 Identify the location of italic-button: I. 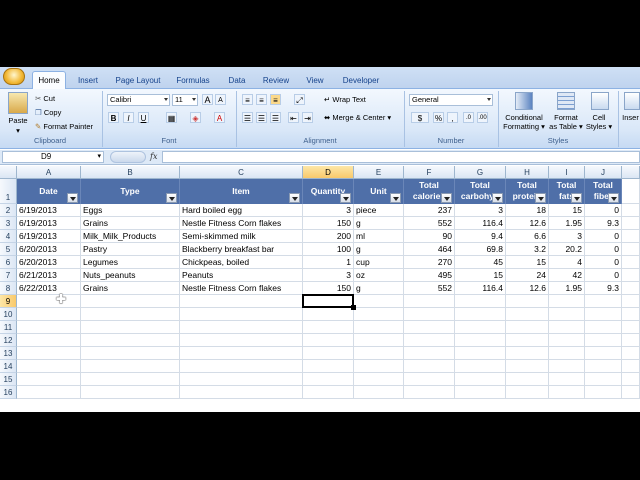
(128, 117).